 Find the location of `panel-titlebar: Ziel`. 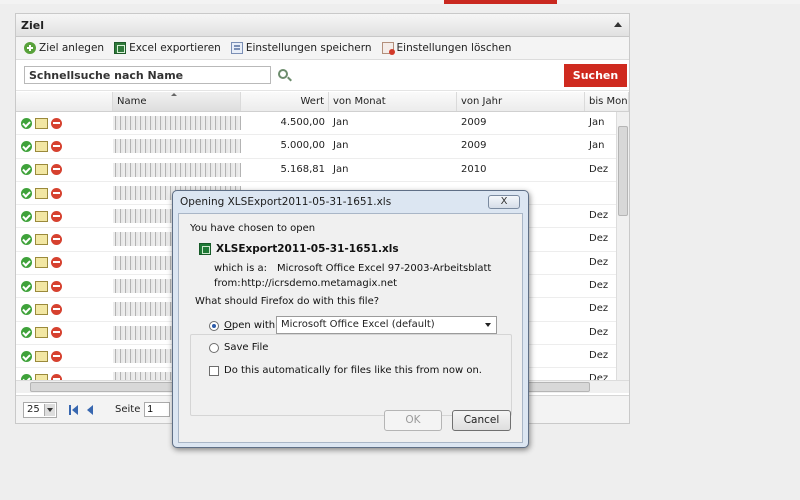

panel-titlebar: Ziel is located at coordinates (322, 25).